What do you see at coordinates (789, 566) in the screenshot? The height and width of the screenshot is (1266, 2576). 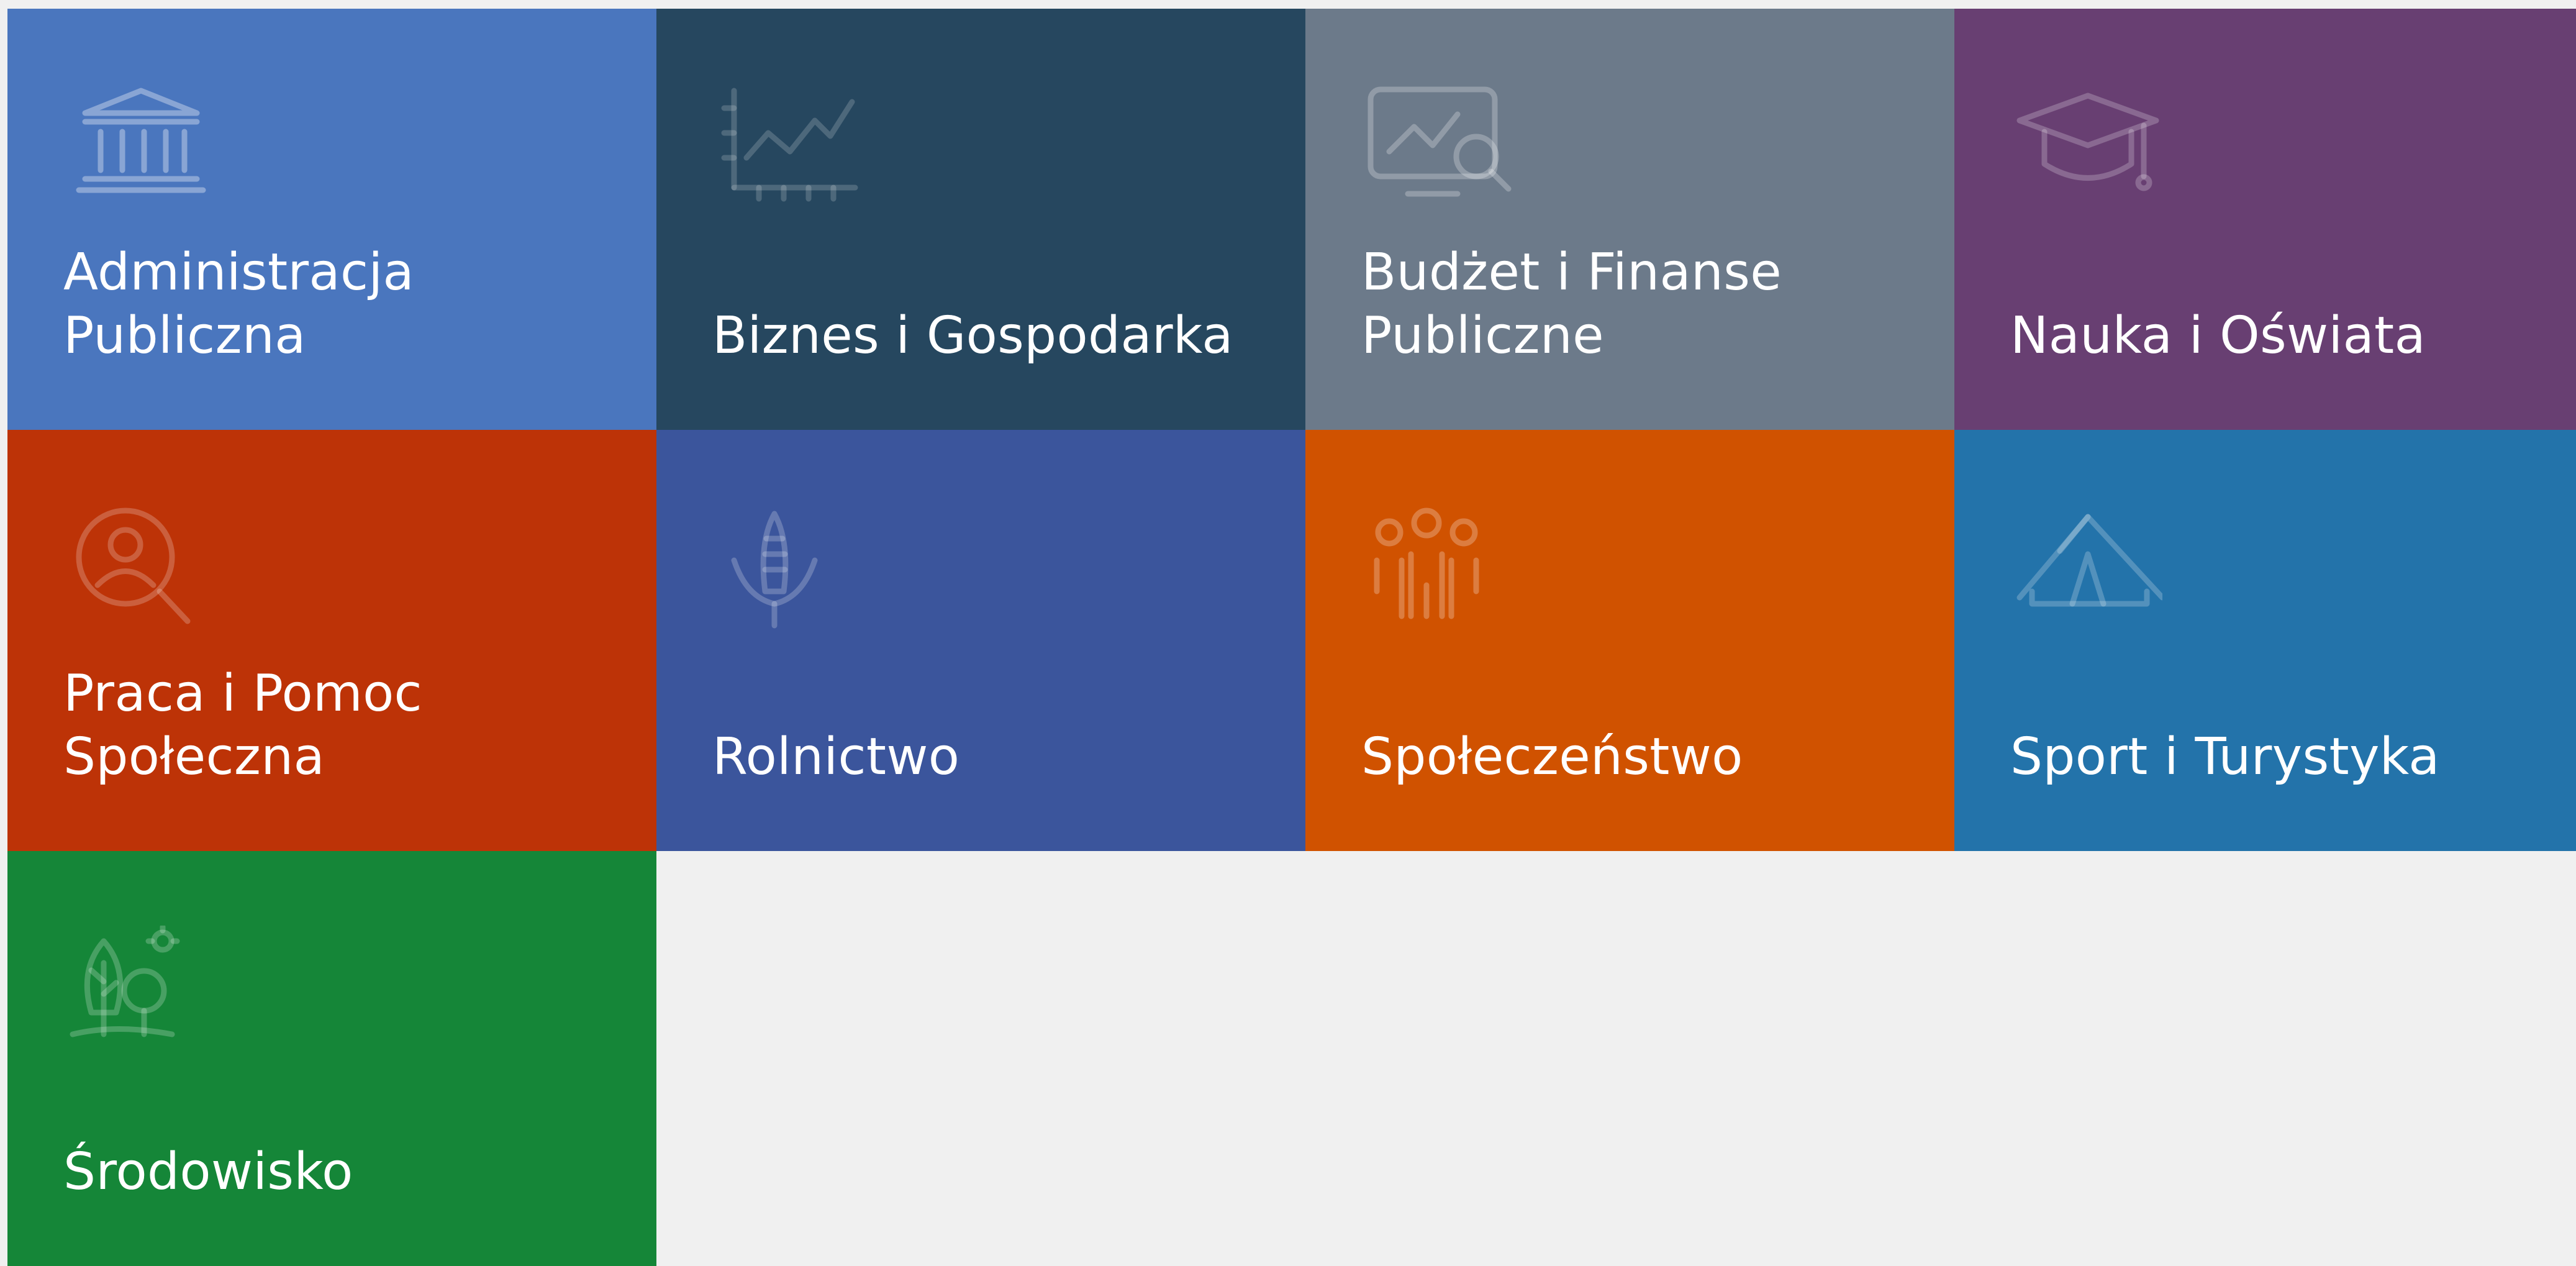 I see `corn-icon` at bounding box center [789, 566].